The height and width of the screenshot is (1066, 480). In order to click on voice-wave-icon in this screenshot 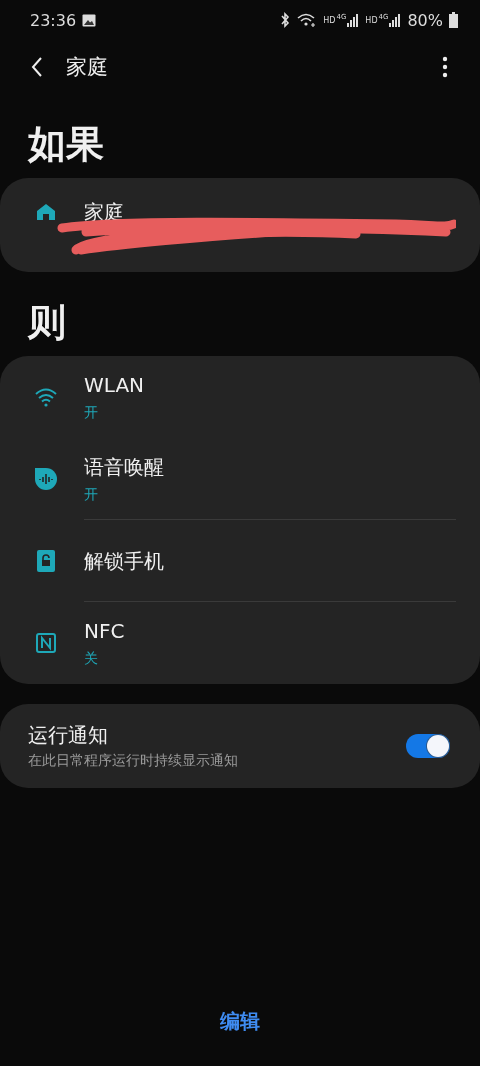, I will do `click(46, 478)`.